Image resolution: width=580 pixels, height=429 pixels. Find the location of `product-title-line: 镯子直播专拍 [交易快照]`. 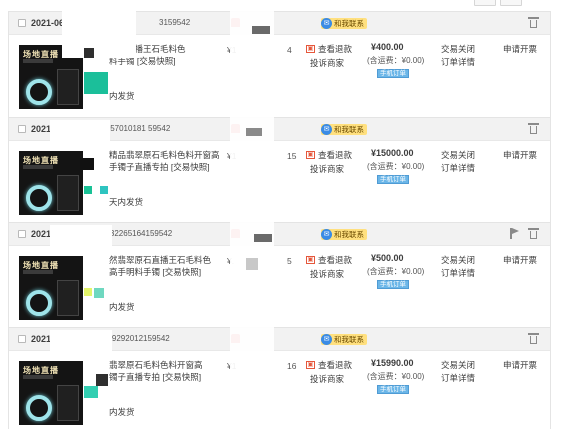

product-title-line: 镯子直播专拍 [交易快照] is located at coordinates (155, 377).